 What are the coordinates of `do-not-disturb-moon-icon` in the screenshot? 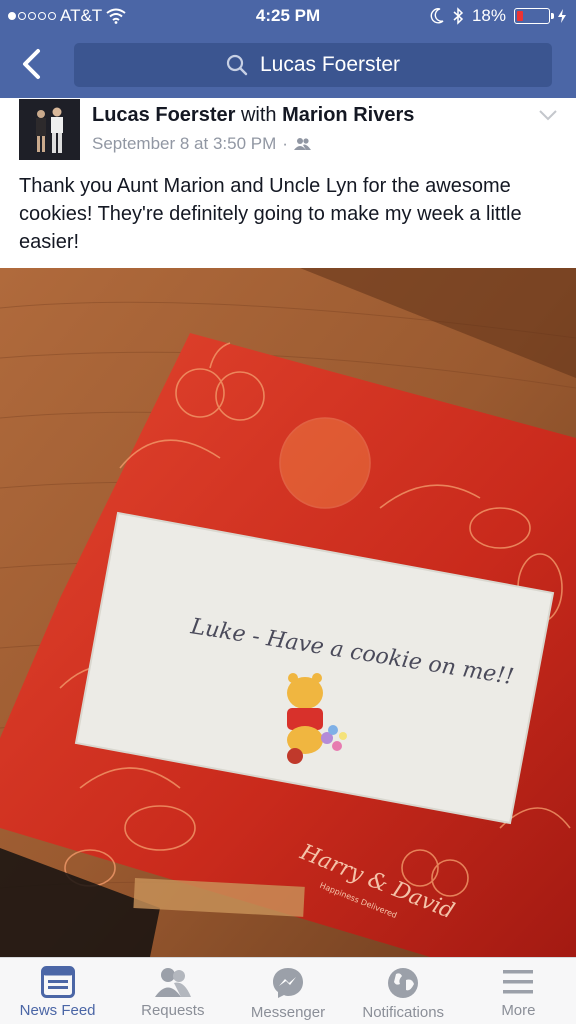 It's located at (437, 16).